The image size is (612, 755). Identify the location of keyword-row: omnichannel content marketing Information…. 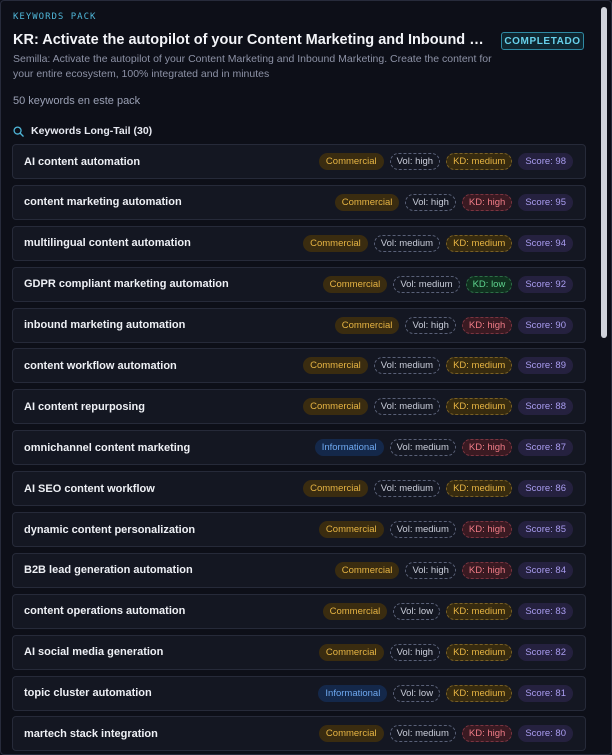
(299, 448).